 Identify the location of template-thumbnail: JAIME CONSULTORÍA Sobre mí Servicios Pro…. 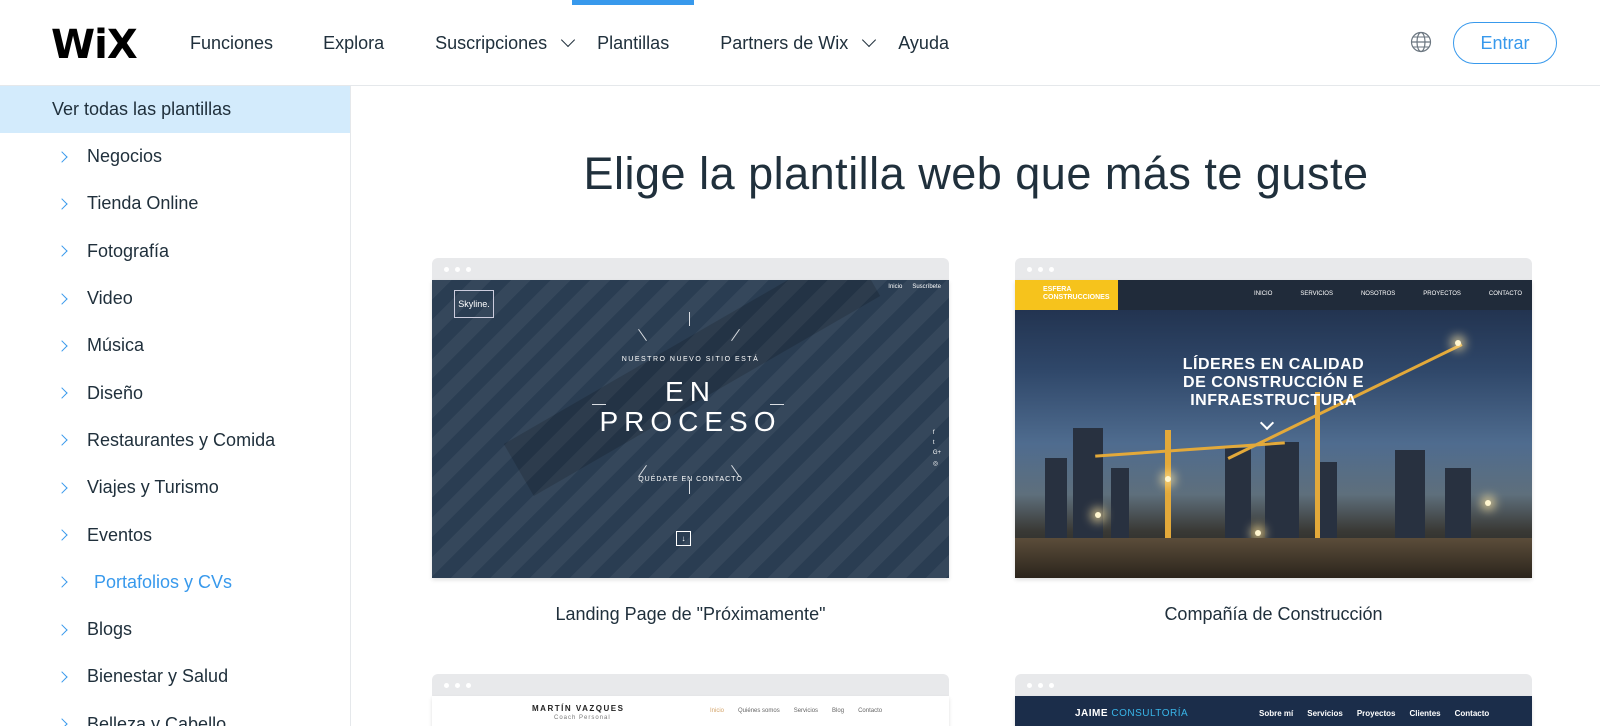
(1273, 711).